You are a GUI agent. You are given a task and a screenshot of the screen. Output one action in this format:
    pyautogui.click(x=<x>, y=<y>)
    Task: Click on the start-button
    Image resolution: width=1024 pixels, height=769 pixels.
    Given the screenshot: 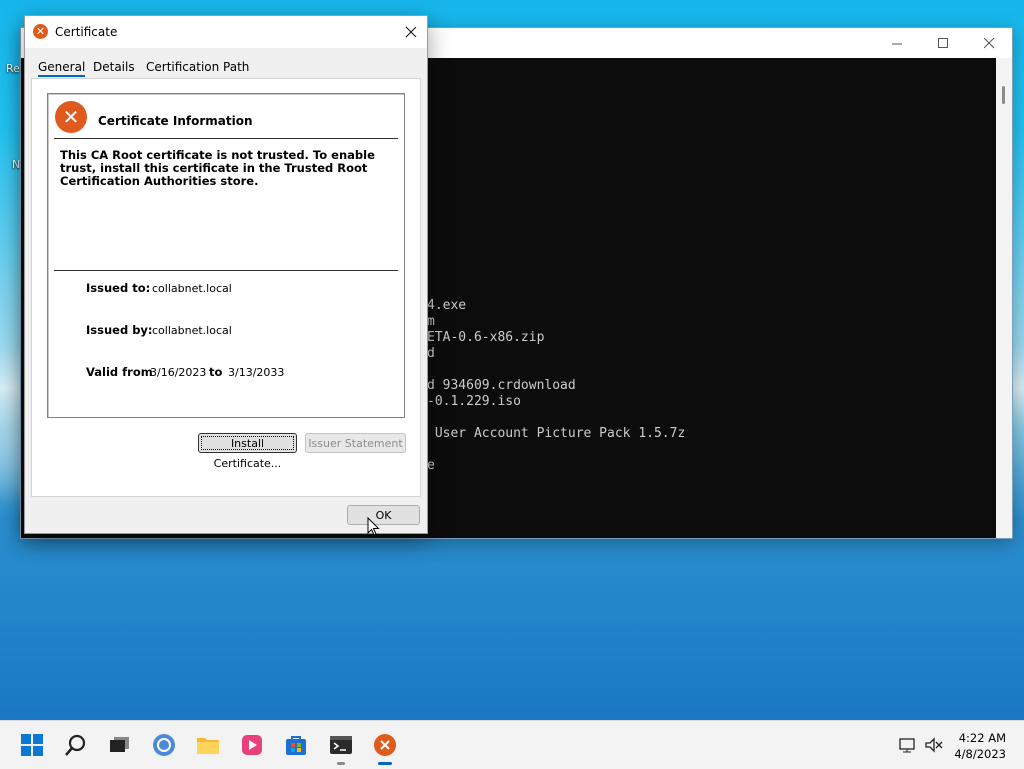 What is the action you would take?
    pyautogui.click(x=32, y=745)
    